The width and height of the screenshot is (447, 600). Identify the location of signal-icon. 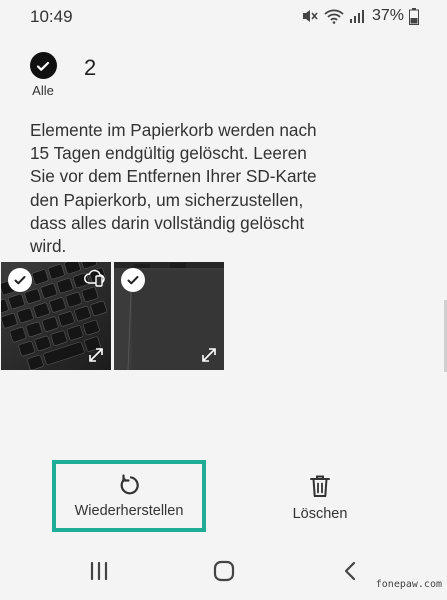
(356, 16).